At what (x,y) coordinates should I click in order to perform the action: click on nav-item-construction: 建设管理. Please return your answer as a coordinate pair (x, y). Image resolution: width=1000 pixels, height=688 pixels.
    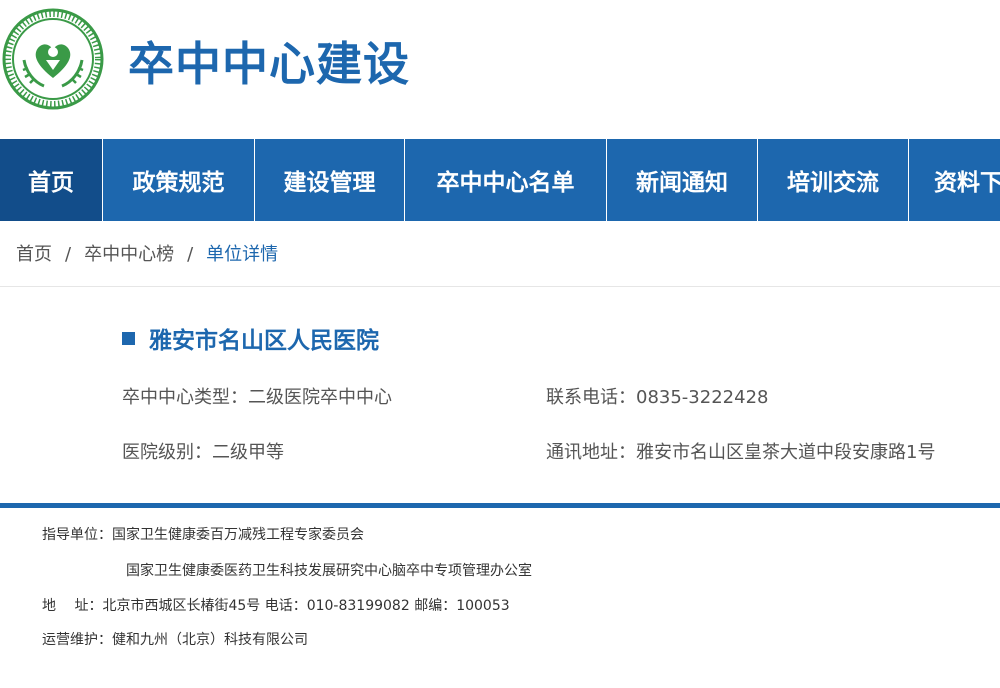
    Looking at the image, I should click on (330, 180).